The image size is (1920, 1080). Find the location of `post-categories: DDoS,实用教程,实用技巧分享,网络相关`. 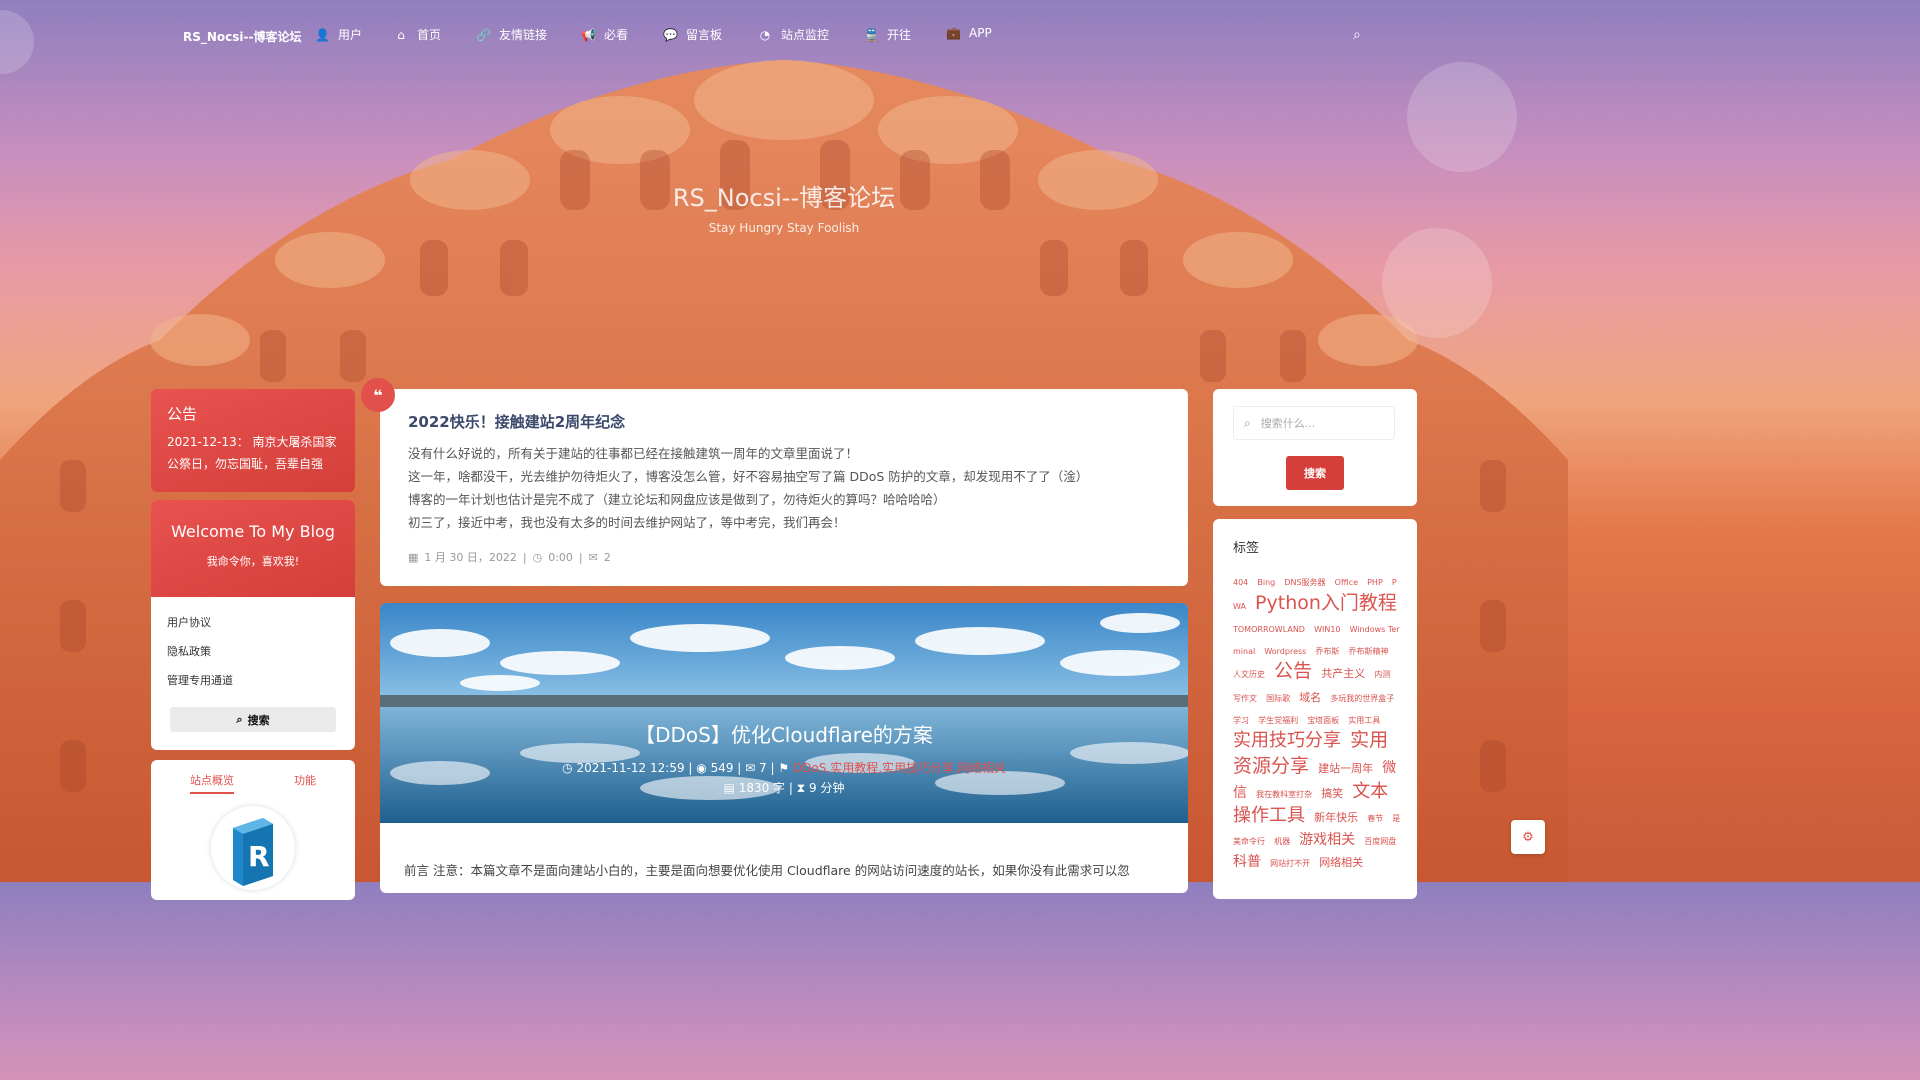

post-categories: DDoS,实用教程,实用技巧分享,网络相关 is located at coordinates (899, 768).